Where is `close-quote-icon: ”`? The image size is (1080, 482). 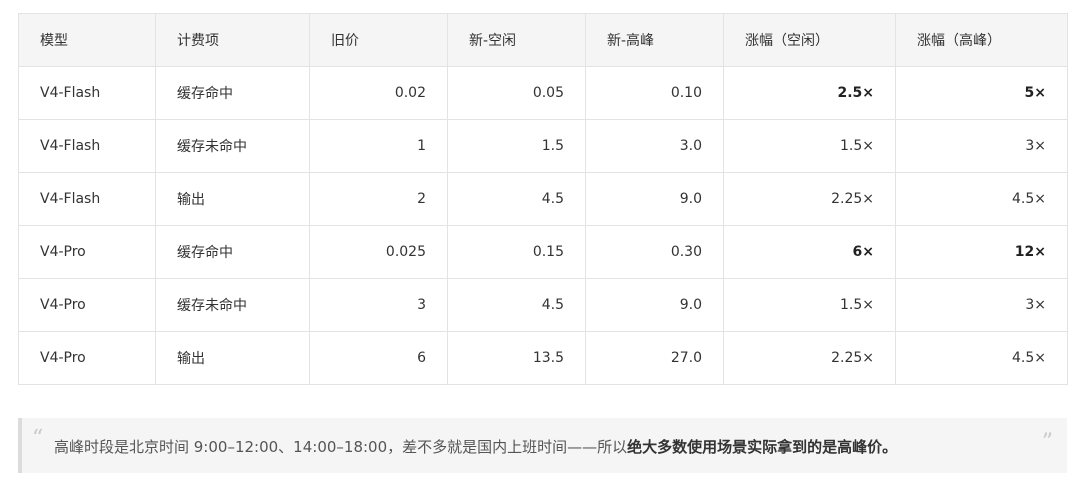
close-quote-icon: ” is located at coordinates (1047, 442).